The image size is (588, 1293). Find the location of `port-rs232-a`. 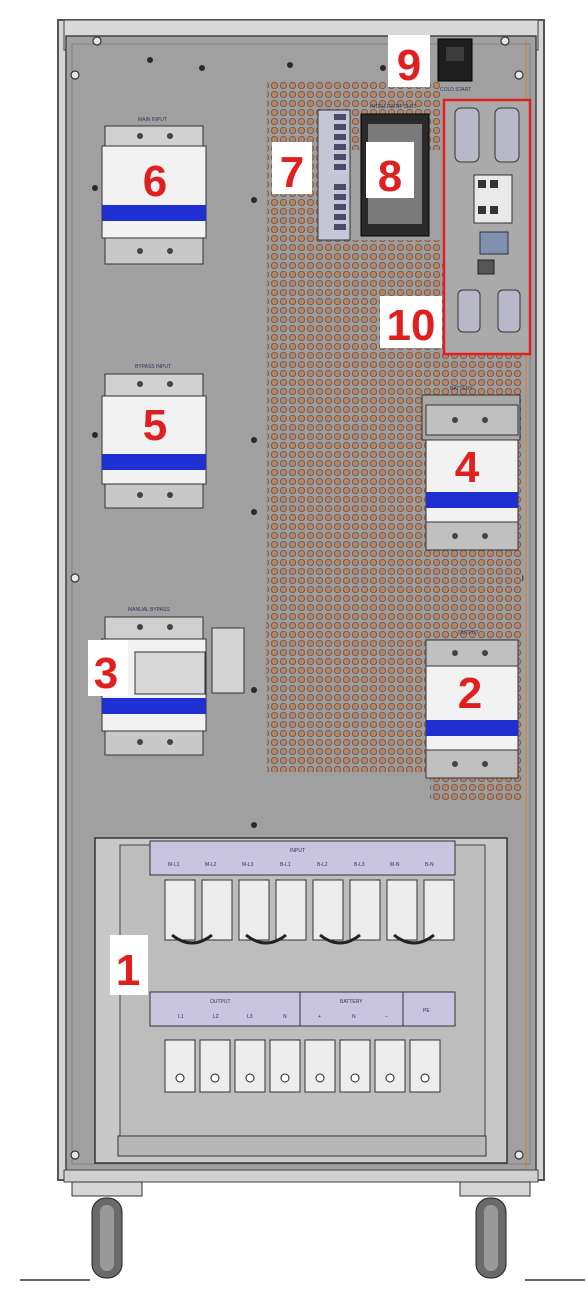

port-rs232-a is located at coordinates (467, 135).